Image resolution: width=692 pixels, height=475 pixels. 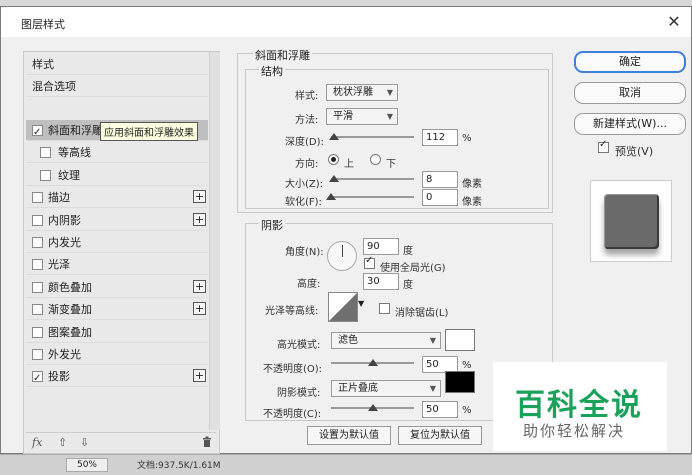 I want to click on effect-row: 内阴影 +, so click(x=117, y=220).